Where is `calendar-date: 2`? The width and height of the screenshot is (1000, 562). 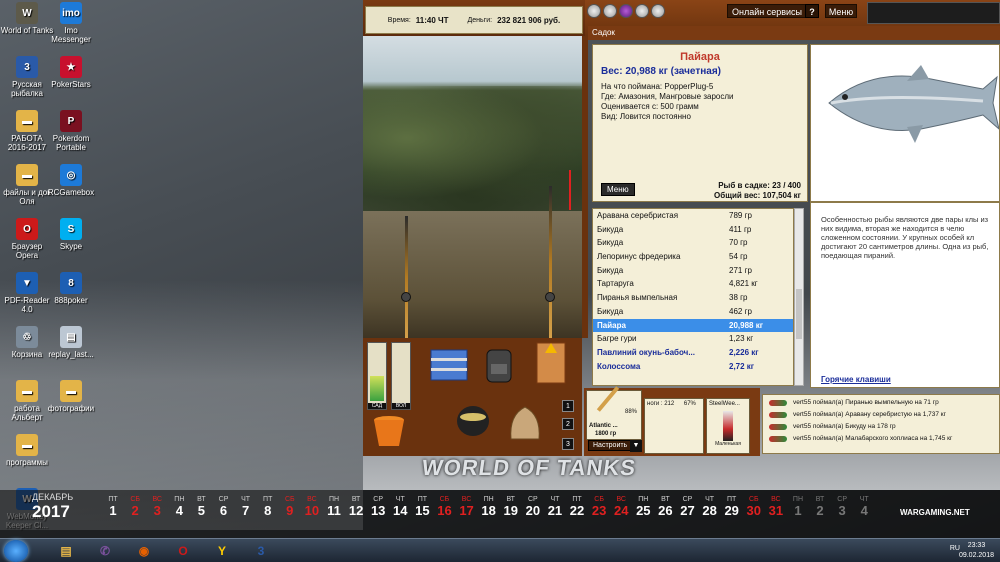
calendar-date: 2 is located at coordinates (135, 510).